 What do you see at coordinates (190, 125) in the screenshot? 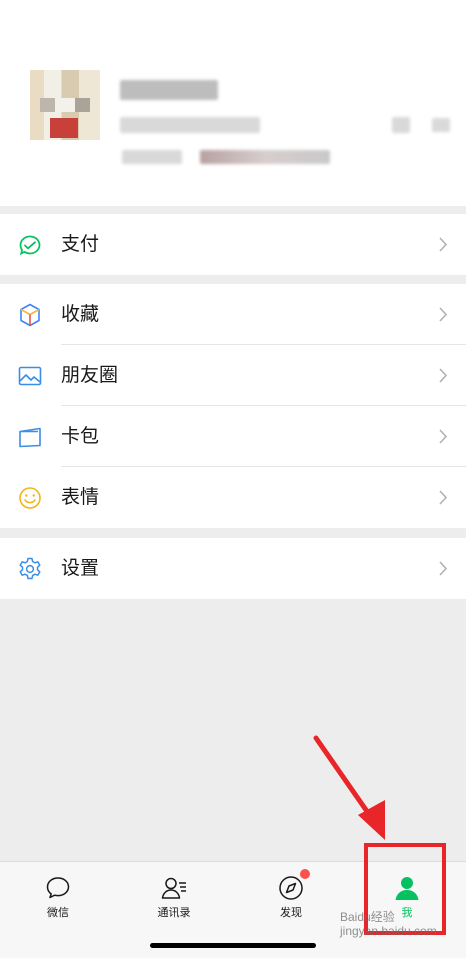
I see `wechat-id-blurred` at bounding box center [190, 125].